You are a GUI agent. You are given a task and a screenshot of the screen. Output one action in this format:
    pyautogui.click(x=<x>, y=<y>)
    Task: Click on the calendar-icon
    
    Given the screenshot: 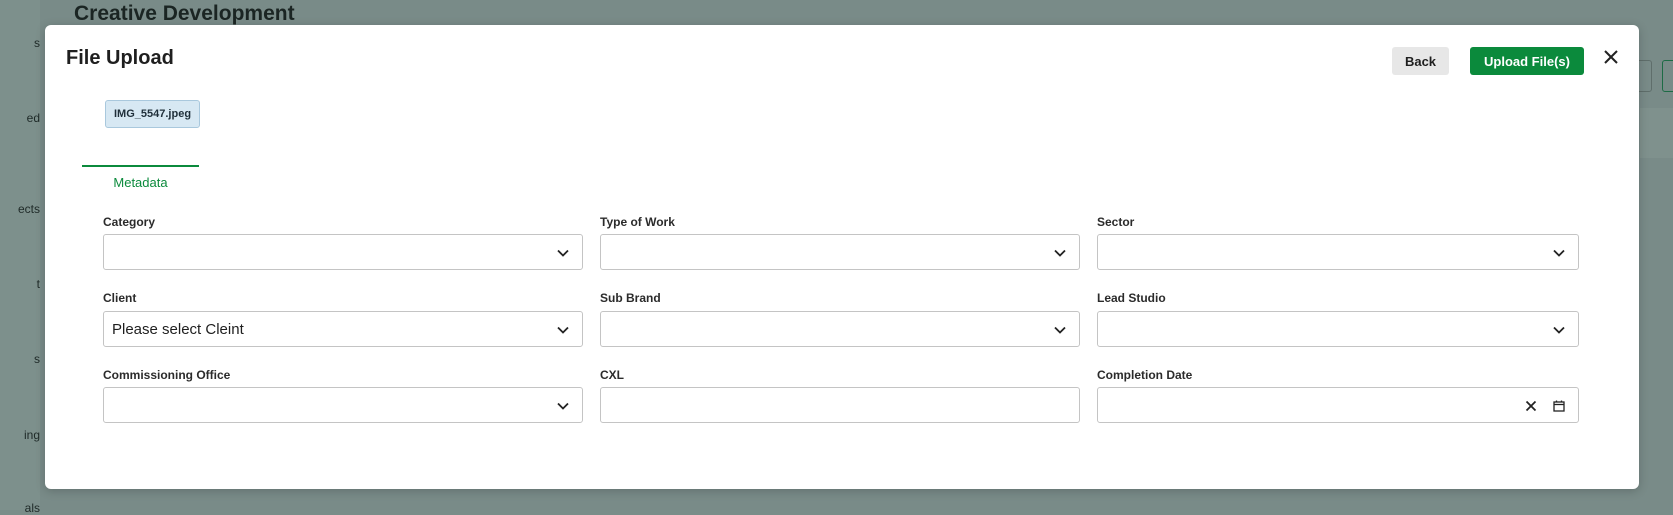 What is the action you would take?
    pyautogui.click(x=1559, y=406)
    